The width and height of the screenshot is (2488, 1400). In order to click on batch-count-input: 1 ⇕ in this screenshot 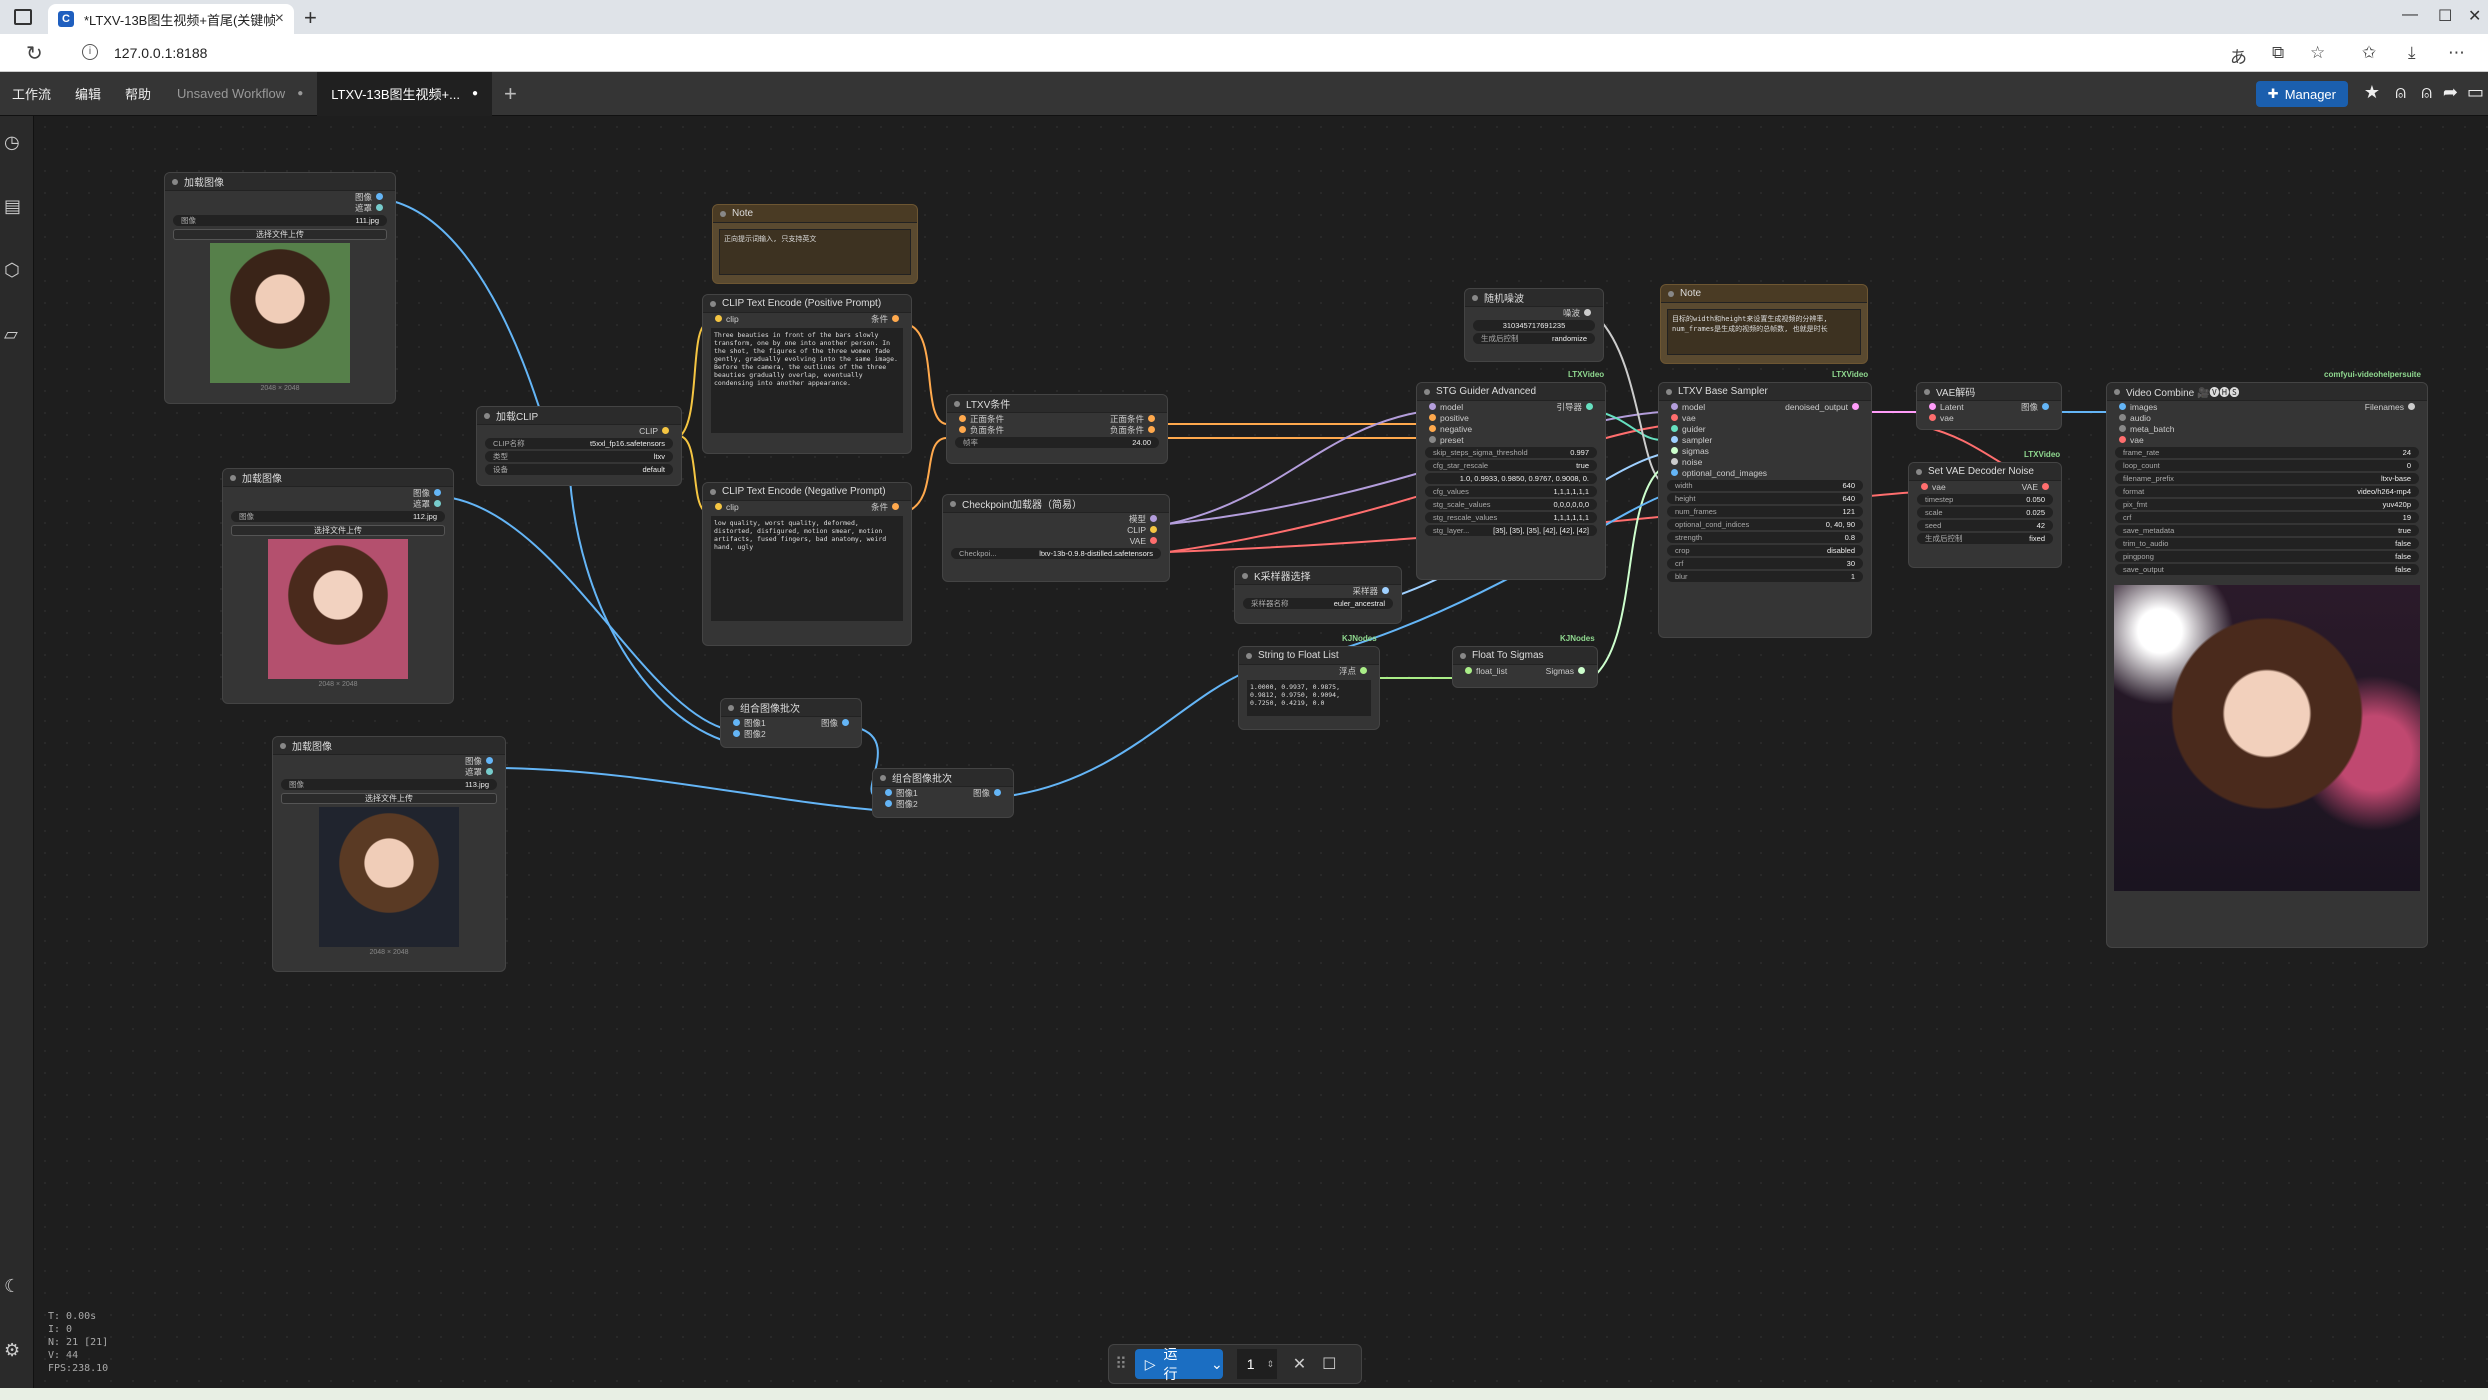, I will do `click(1256, 1364)`.